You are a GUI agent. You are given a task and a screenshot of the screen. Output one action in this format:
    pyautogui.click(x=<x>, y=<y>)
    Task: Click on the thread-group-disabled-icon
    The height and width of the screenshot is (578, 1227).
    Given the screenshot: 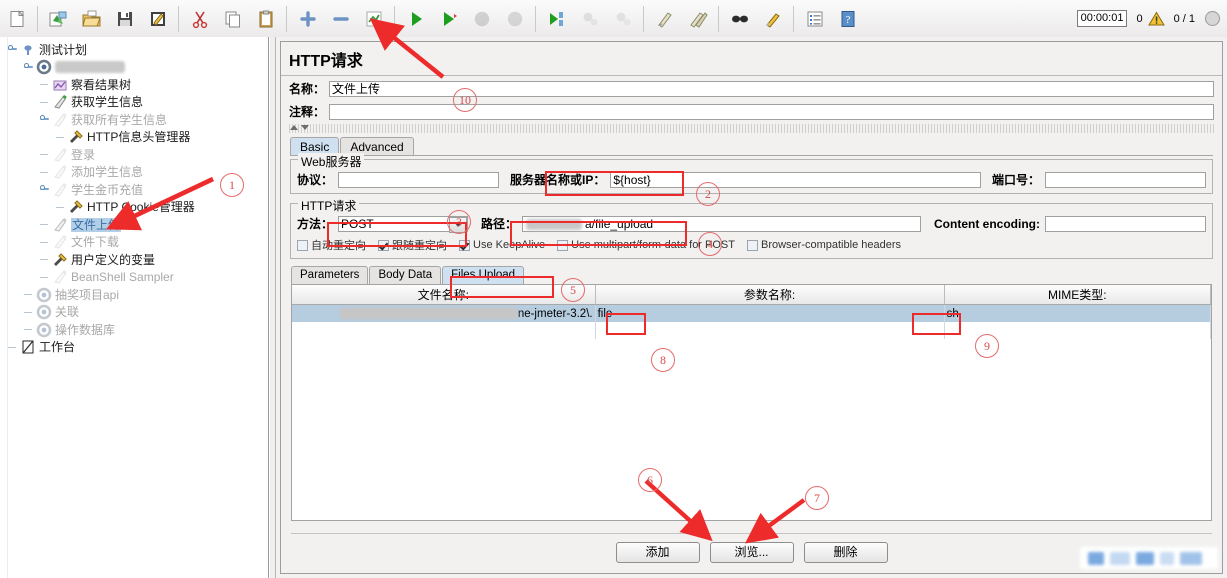 What is the action you would take?
    pyautogui.click(x=44, y=295)
    